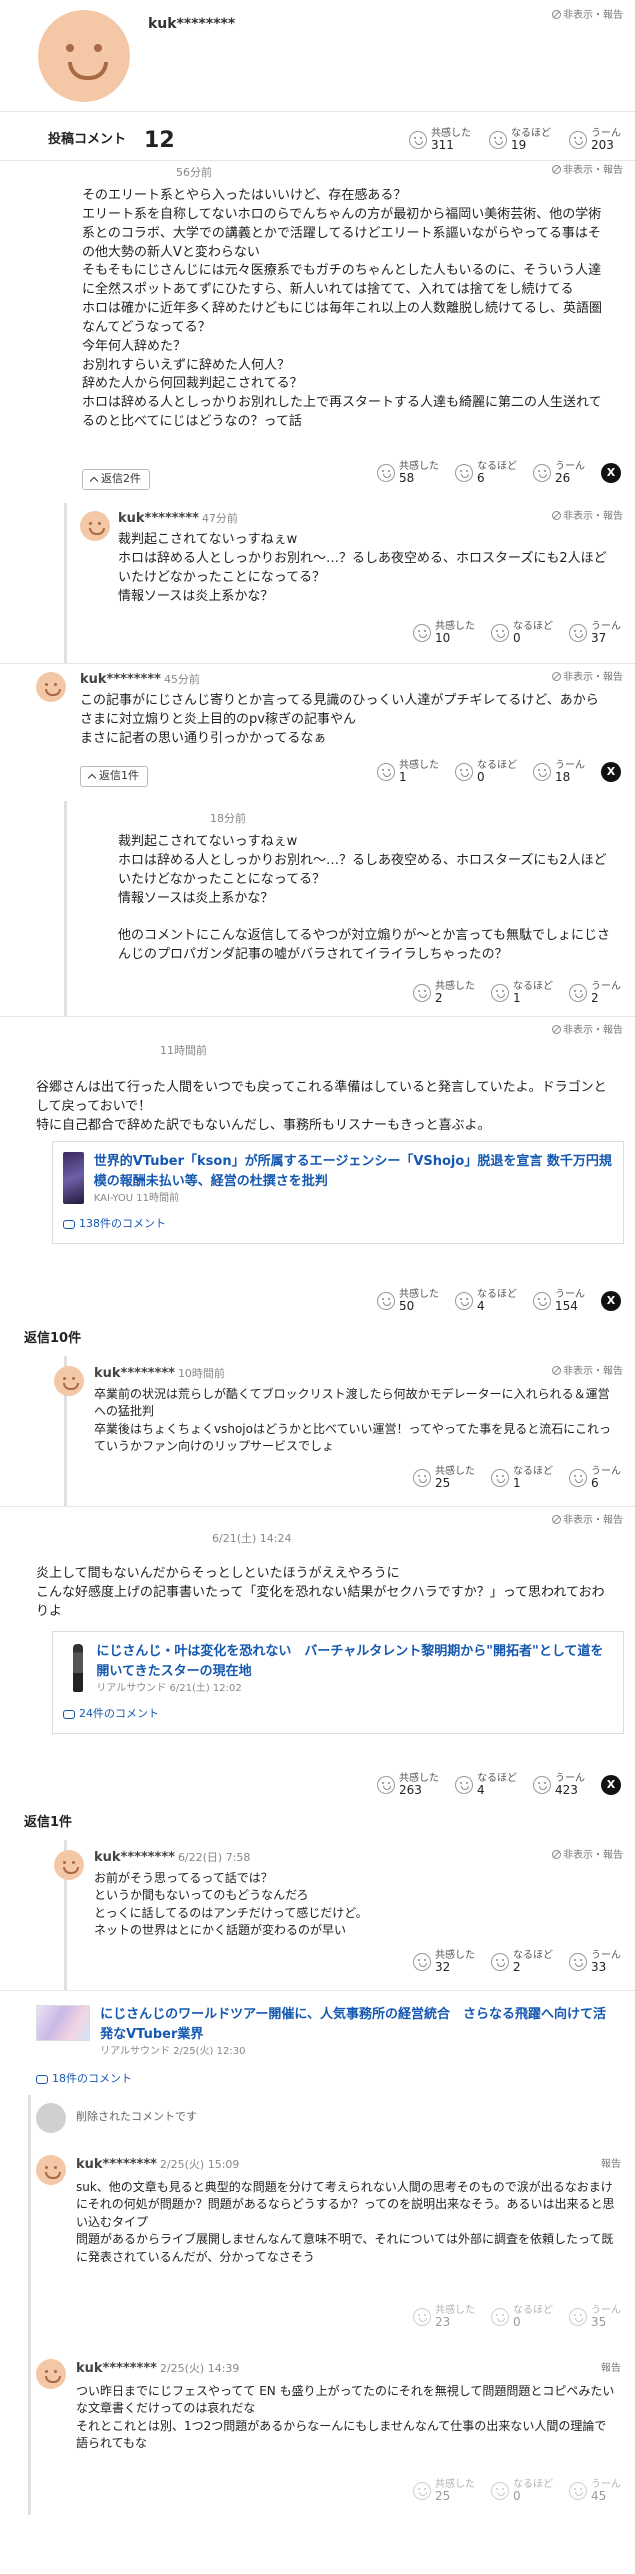 Image resolution: width=635 pixels, height=2574 pixels. I want to click on reaction-bar: 共感した 23 なるほど 0 うーん 35, so click(517, 2317).